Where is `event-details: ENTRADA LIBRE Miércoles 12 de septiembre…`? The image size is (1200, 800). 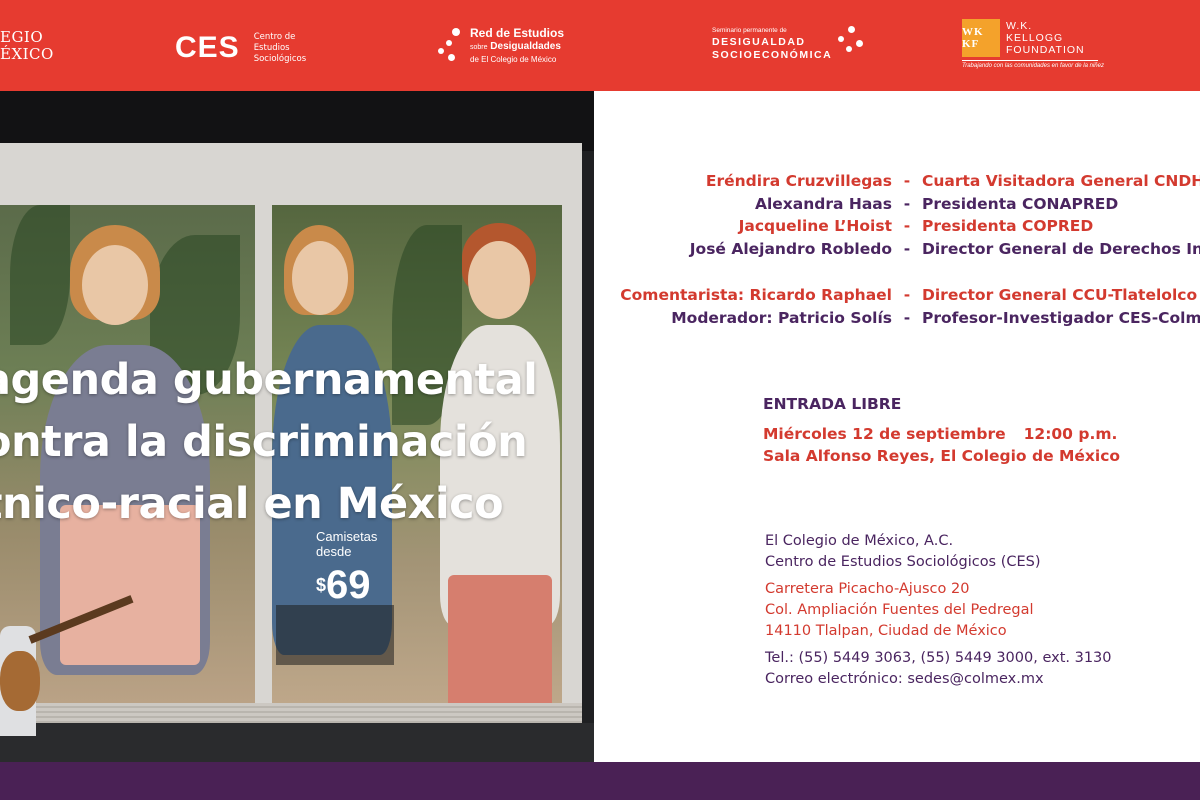 event-details: ENTRADA LIBRE Miércoles 12 de septiembre… is located at coordinates (941, 430).